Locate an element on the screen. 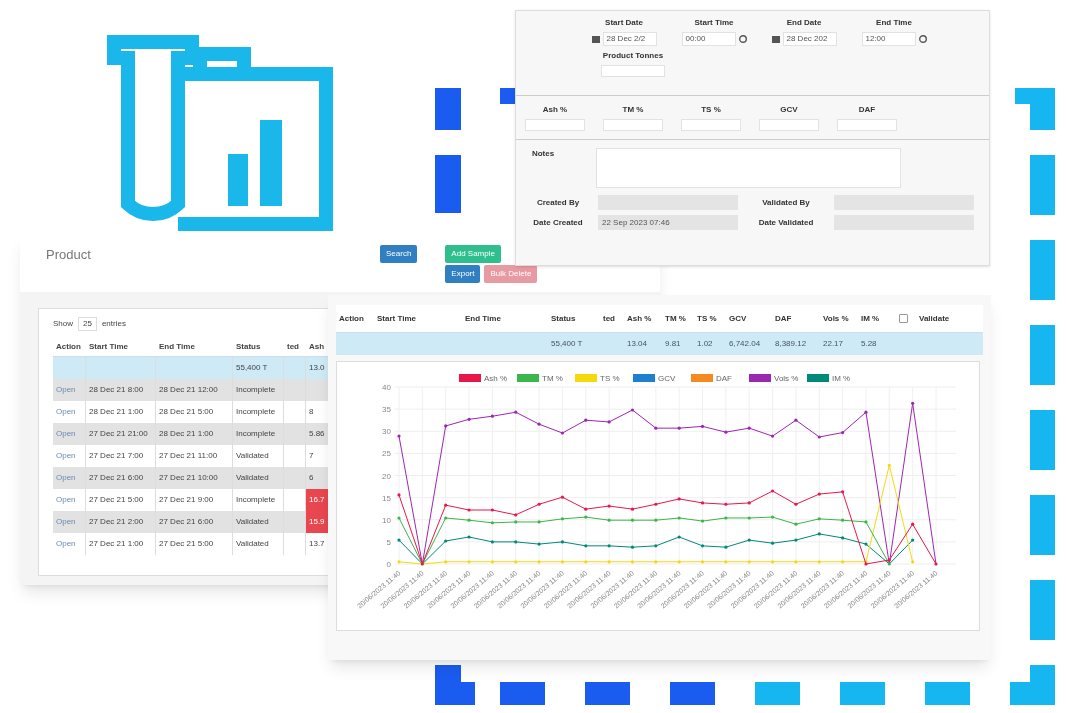 The image size is (1068, 713). table-cell: Validated is located at coordinates (258, 544).